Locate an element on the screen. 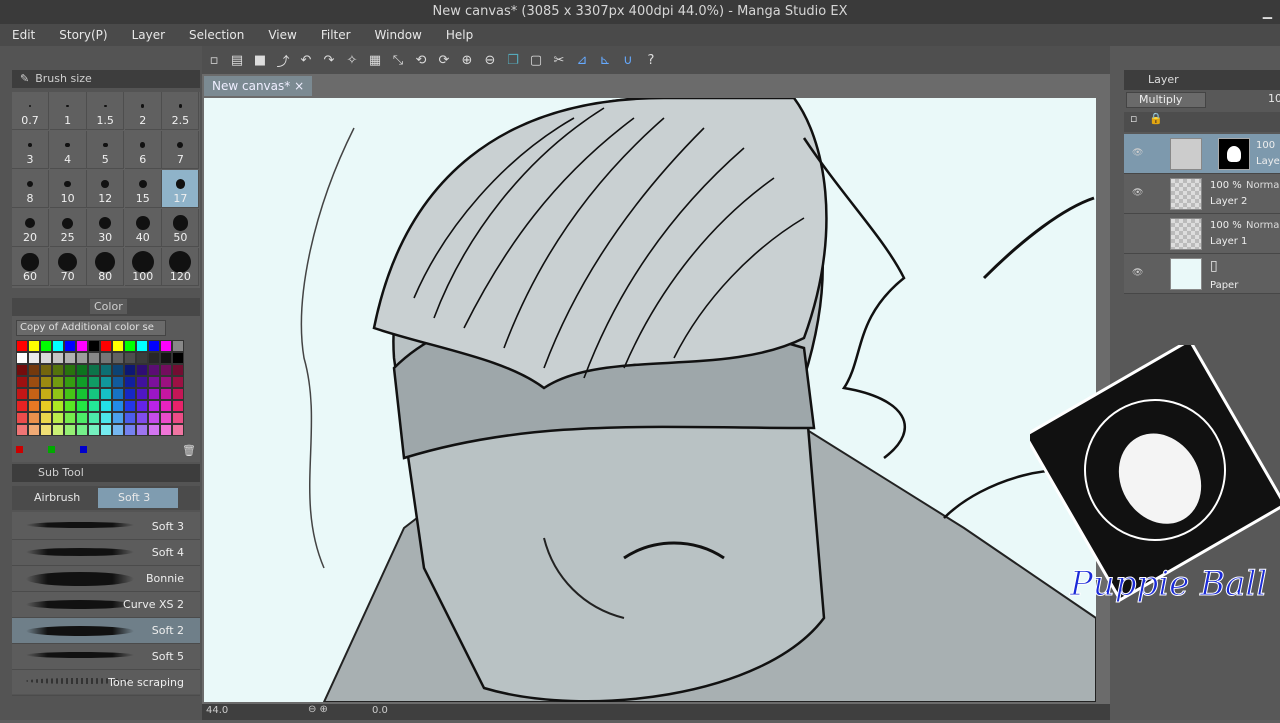 The image size is (1280, 723). menu-selection: Selection is located at coordinates (216, 35).